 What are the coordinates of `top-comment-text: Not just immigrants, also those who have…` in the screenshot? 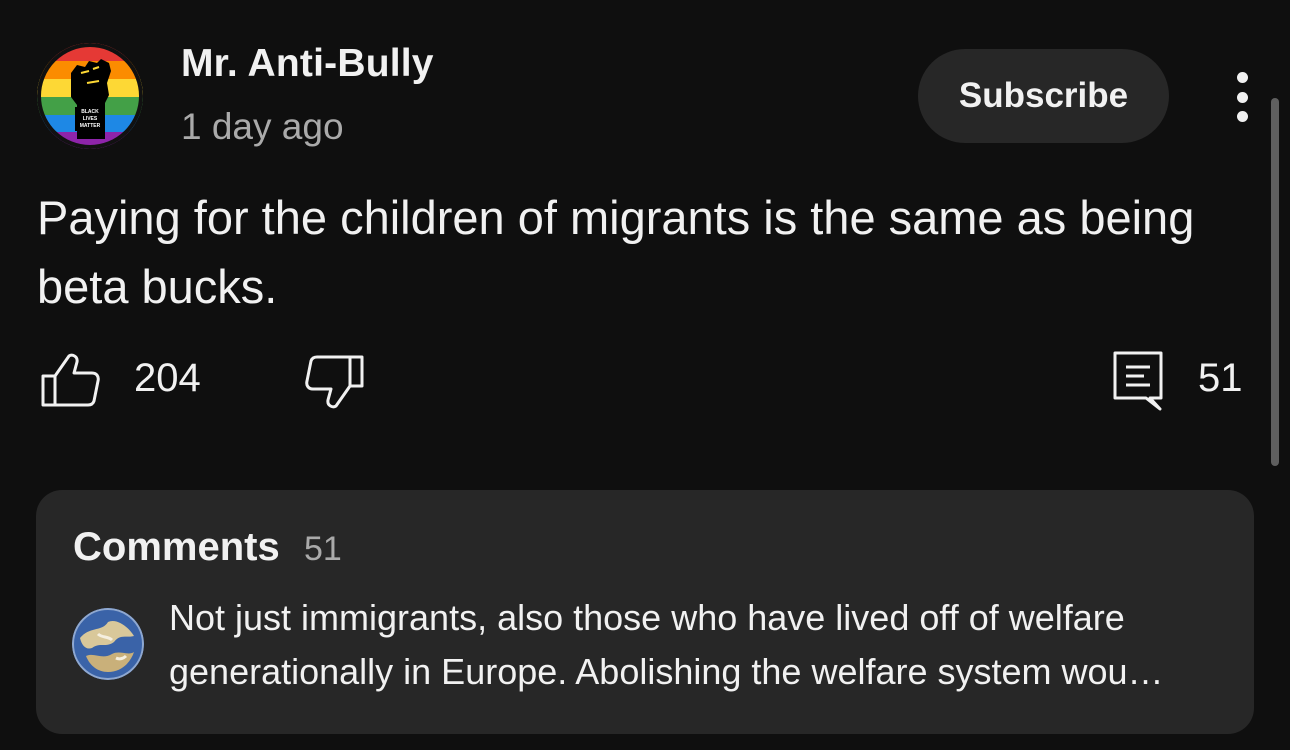 It's located at (666, 644).